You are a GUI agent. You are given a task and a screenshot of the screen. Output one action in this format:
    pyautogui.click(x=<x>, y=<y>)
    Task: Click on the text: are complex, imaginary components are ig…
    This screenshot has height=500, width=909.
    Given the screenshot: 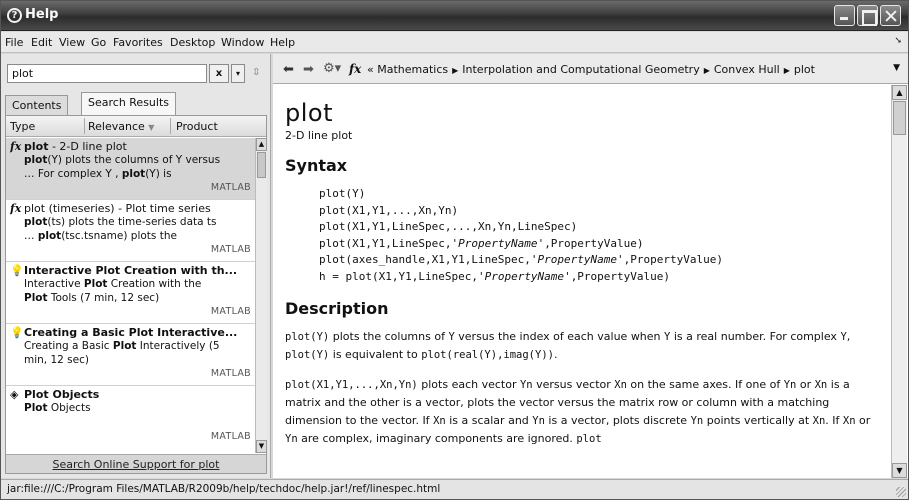 What is the action you would take?
    pyautogui.click(x=437, y=438)
    